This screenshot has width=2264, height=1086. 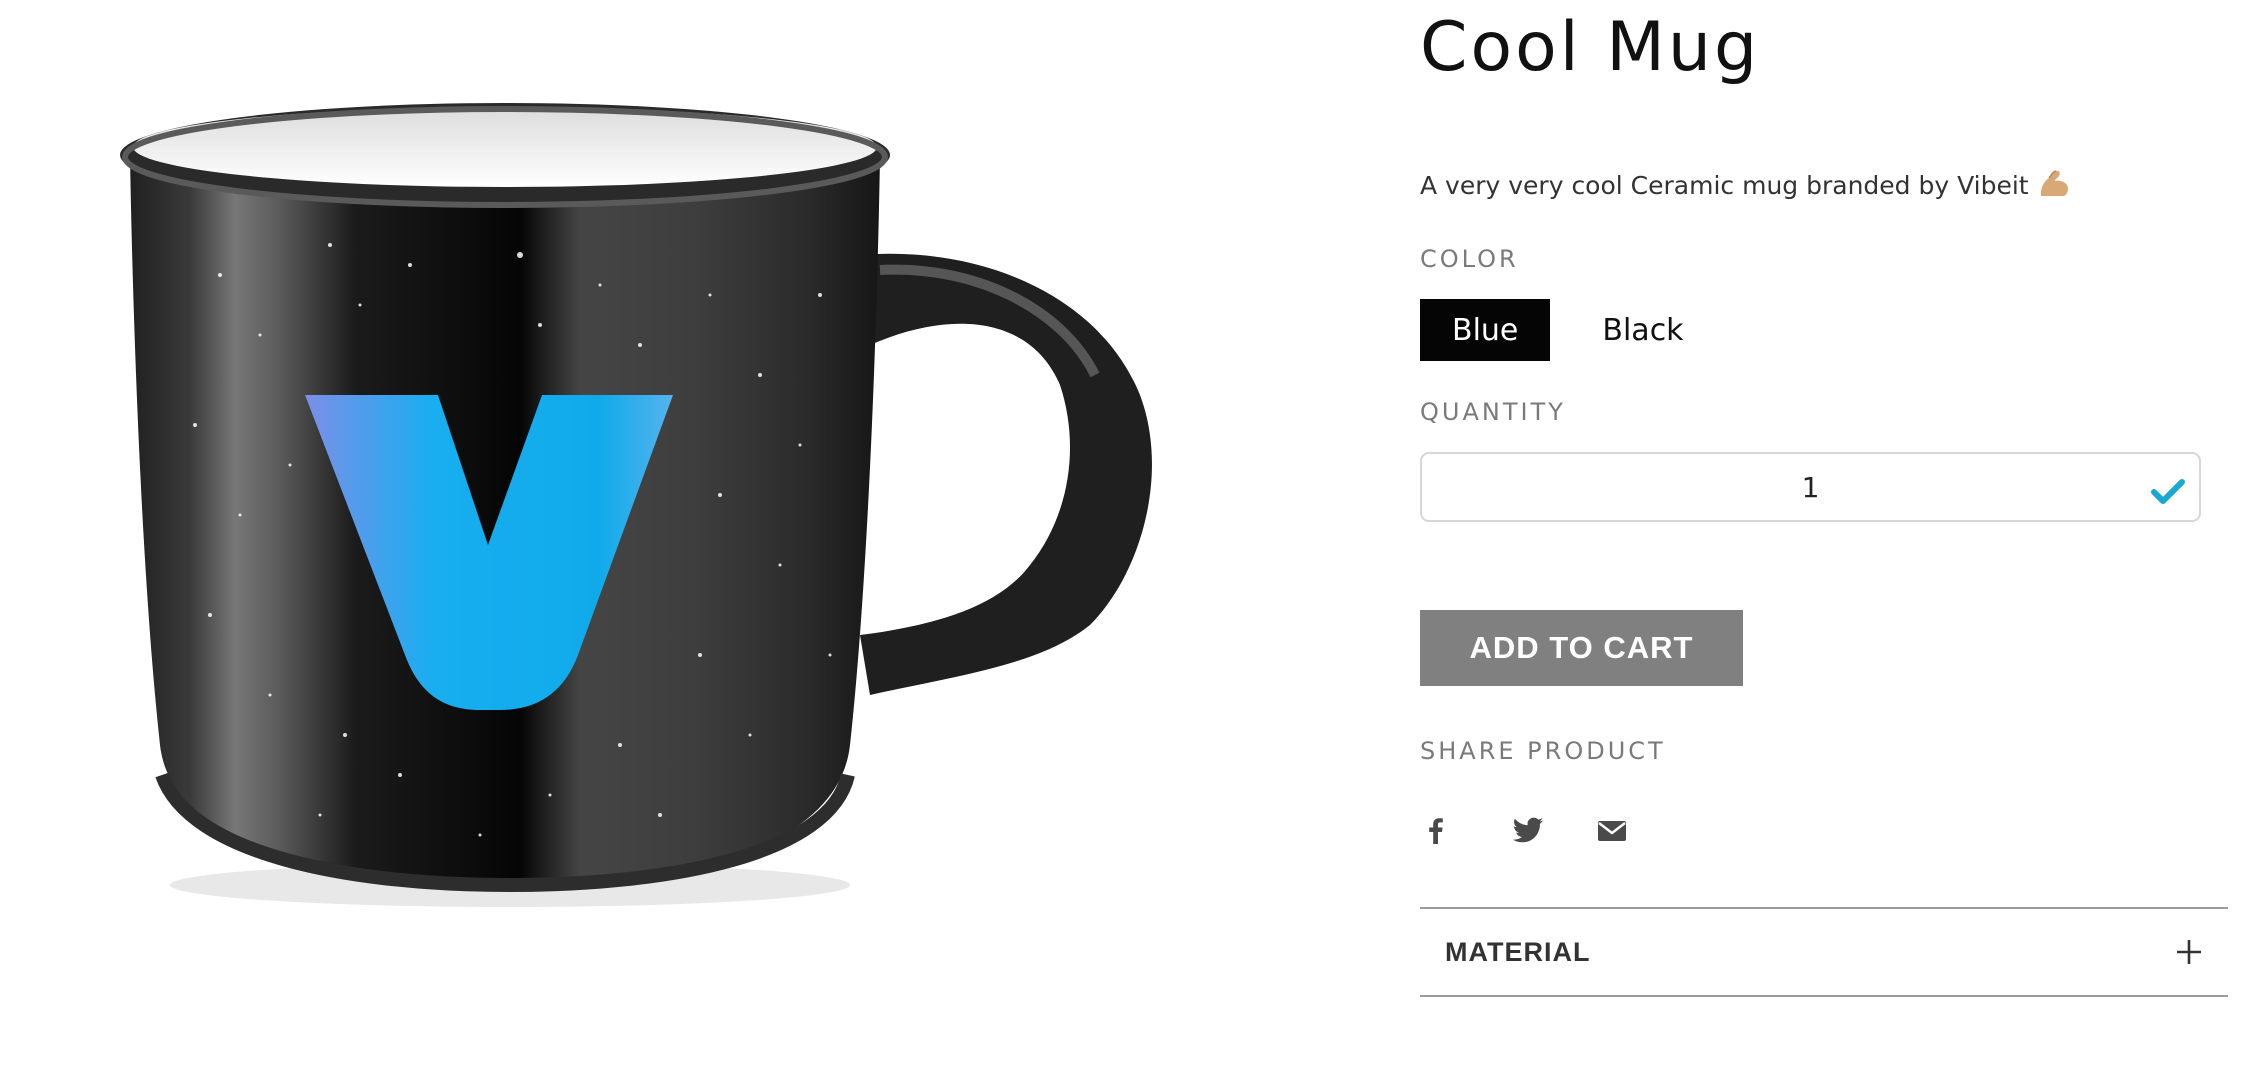 What do you see at coordinates (2189, 952) in the screenshot?
I see `plus-icon` at bounding box center [2189, 952].